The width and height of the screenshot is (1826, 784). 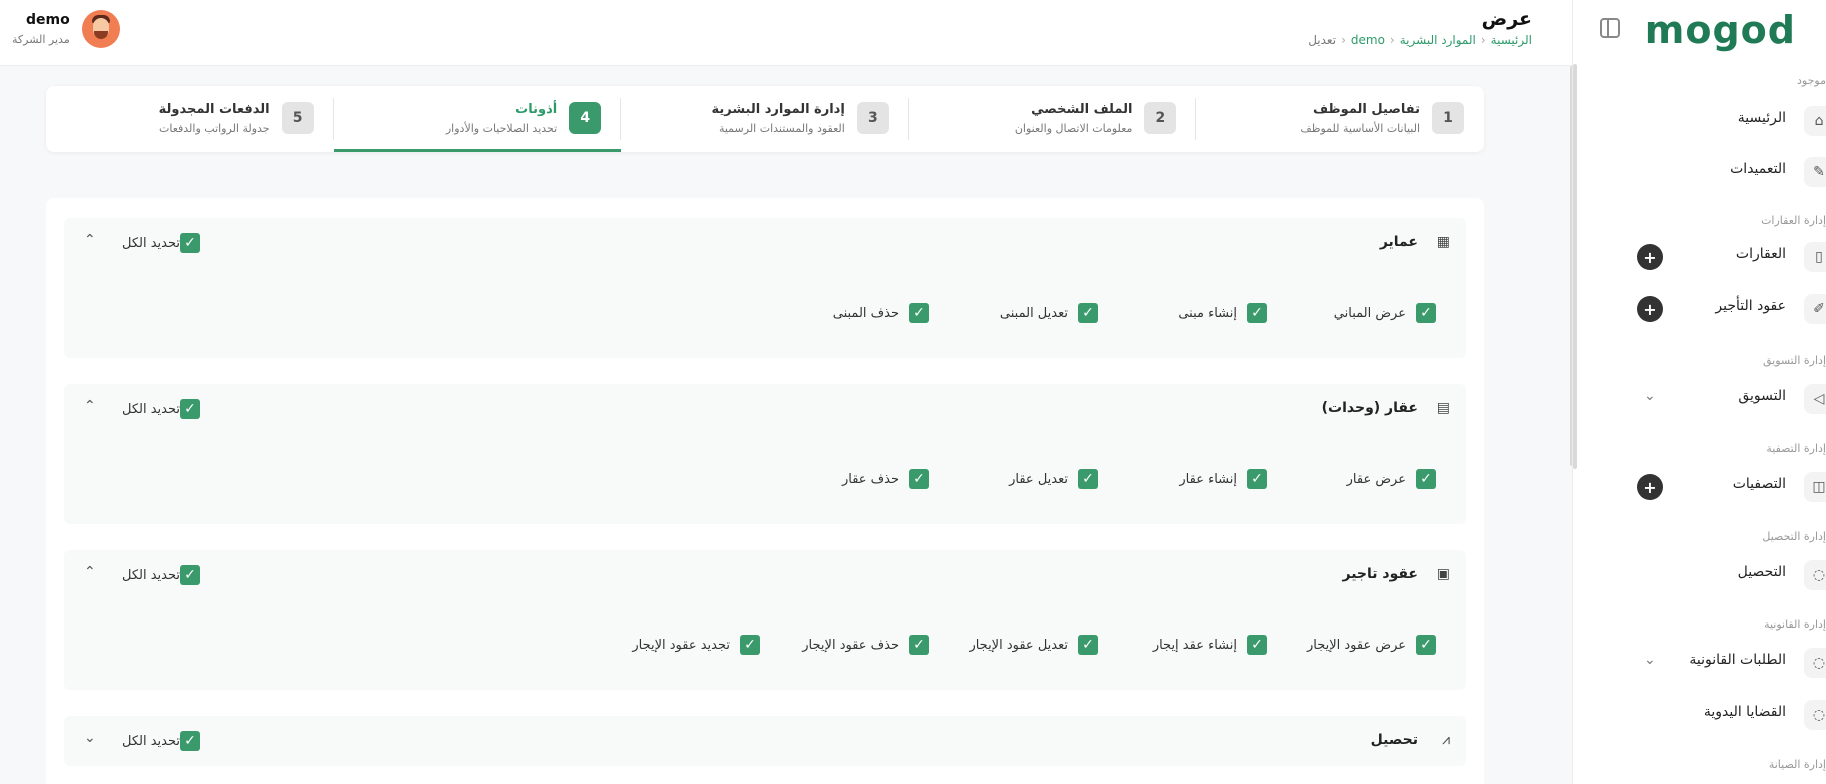 What do you see at coordinates (151, 575) in the screenshot?
I see `select-all-label: تحديد الكل` at bounding box center [151, 575].